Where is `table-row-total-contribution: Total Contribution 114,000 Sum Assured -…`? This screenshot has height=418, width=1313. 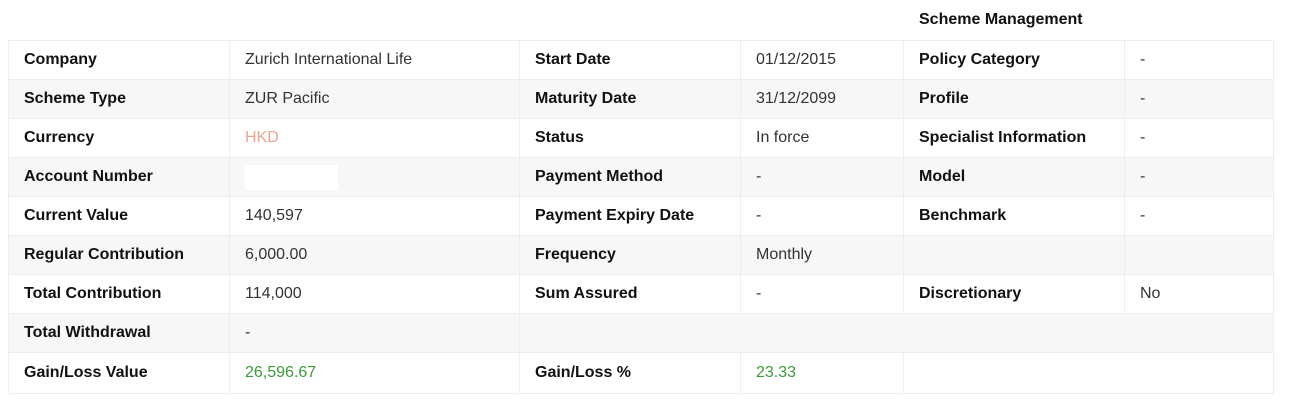
table-row-total-contribution: Total Contribution 114,000 Sum Assured -… is located at coordinates (641, 294).